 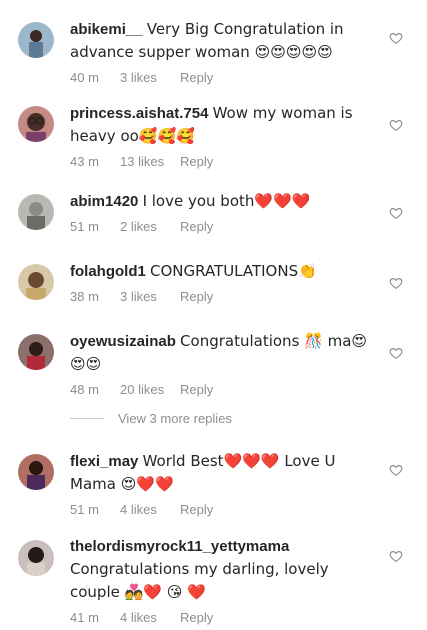 What do you see at coordinates (139, 113) in the screenshot?
I see `comment-username: princess.aishat.754` at bounding box center [139, 113].